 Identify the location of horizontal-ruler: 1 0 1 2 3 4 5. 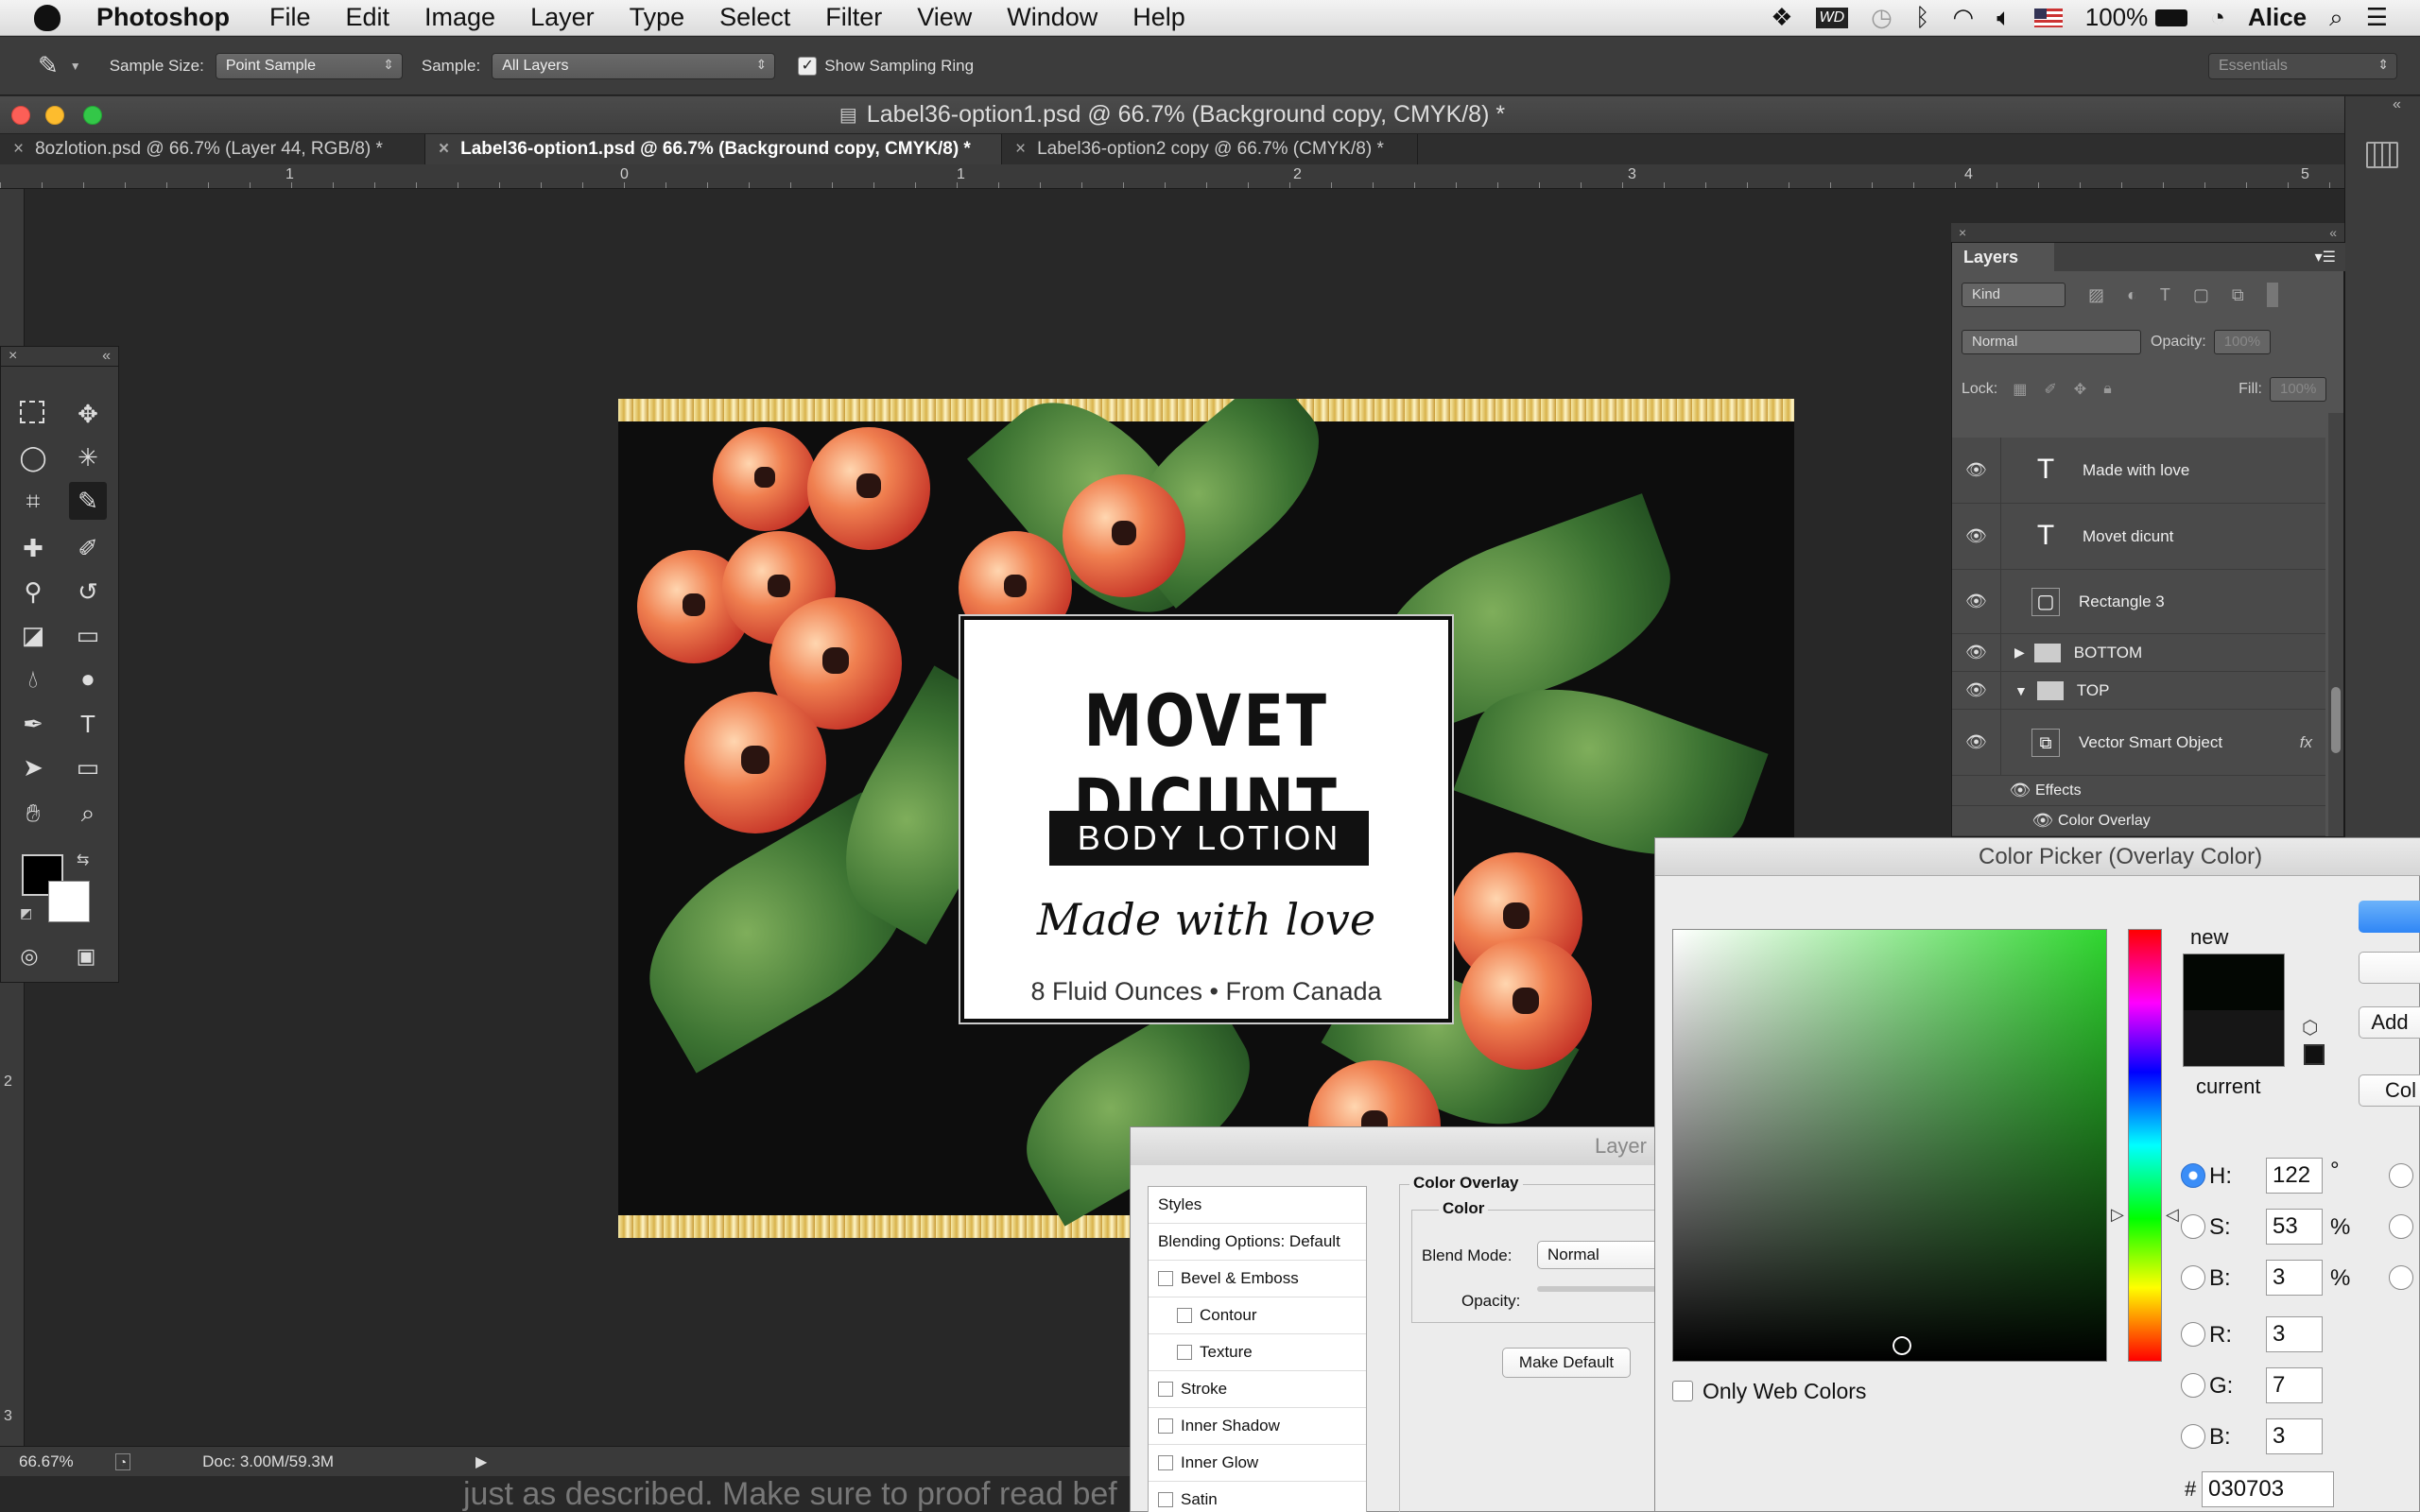
(1172, 176).